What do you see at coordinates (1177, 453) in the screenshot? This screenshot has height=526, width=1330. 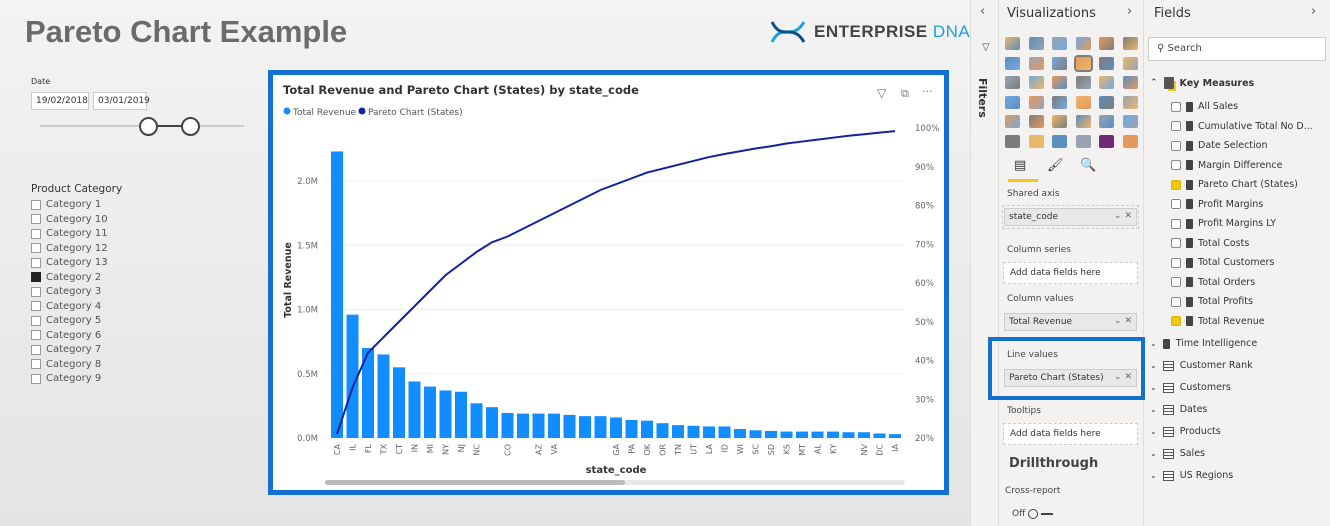 I see `table-item: ⌄ Sales` at bounding box center [1177, 453].